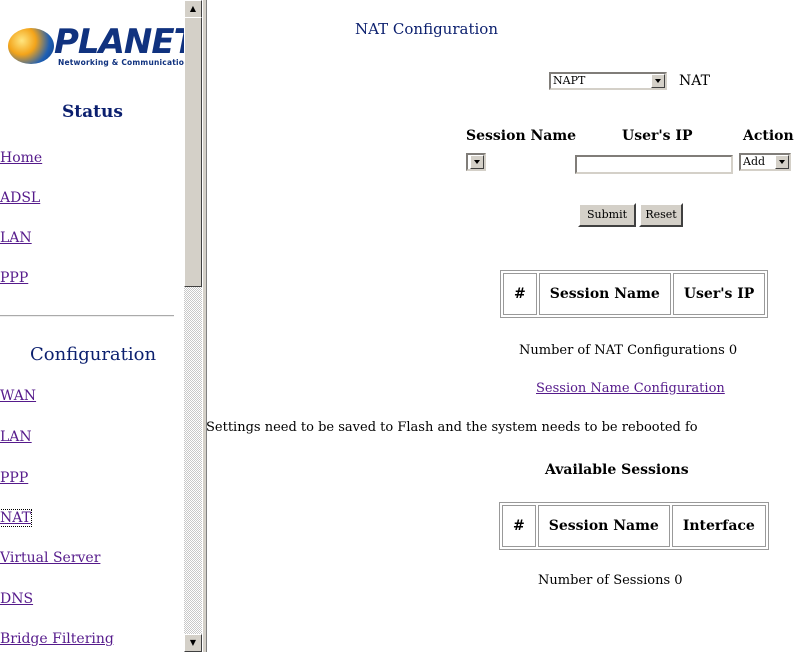 This screenshot has height=652, width=796. What do you see at coordinates (610, 580) in the screenshot?
I see `sessions-count: Number of Sessions 0` at bounding box center [610, 580].